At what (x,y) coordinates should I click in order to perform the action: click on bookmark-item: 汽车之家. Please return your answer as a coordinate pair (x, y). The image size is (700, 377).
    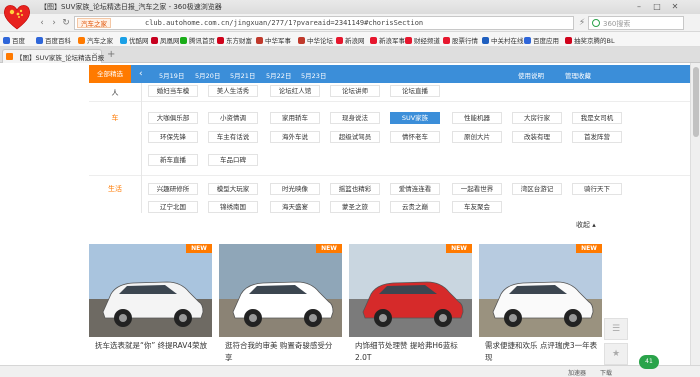
    Looking at the image, I should click on (95, 40).